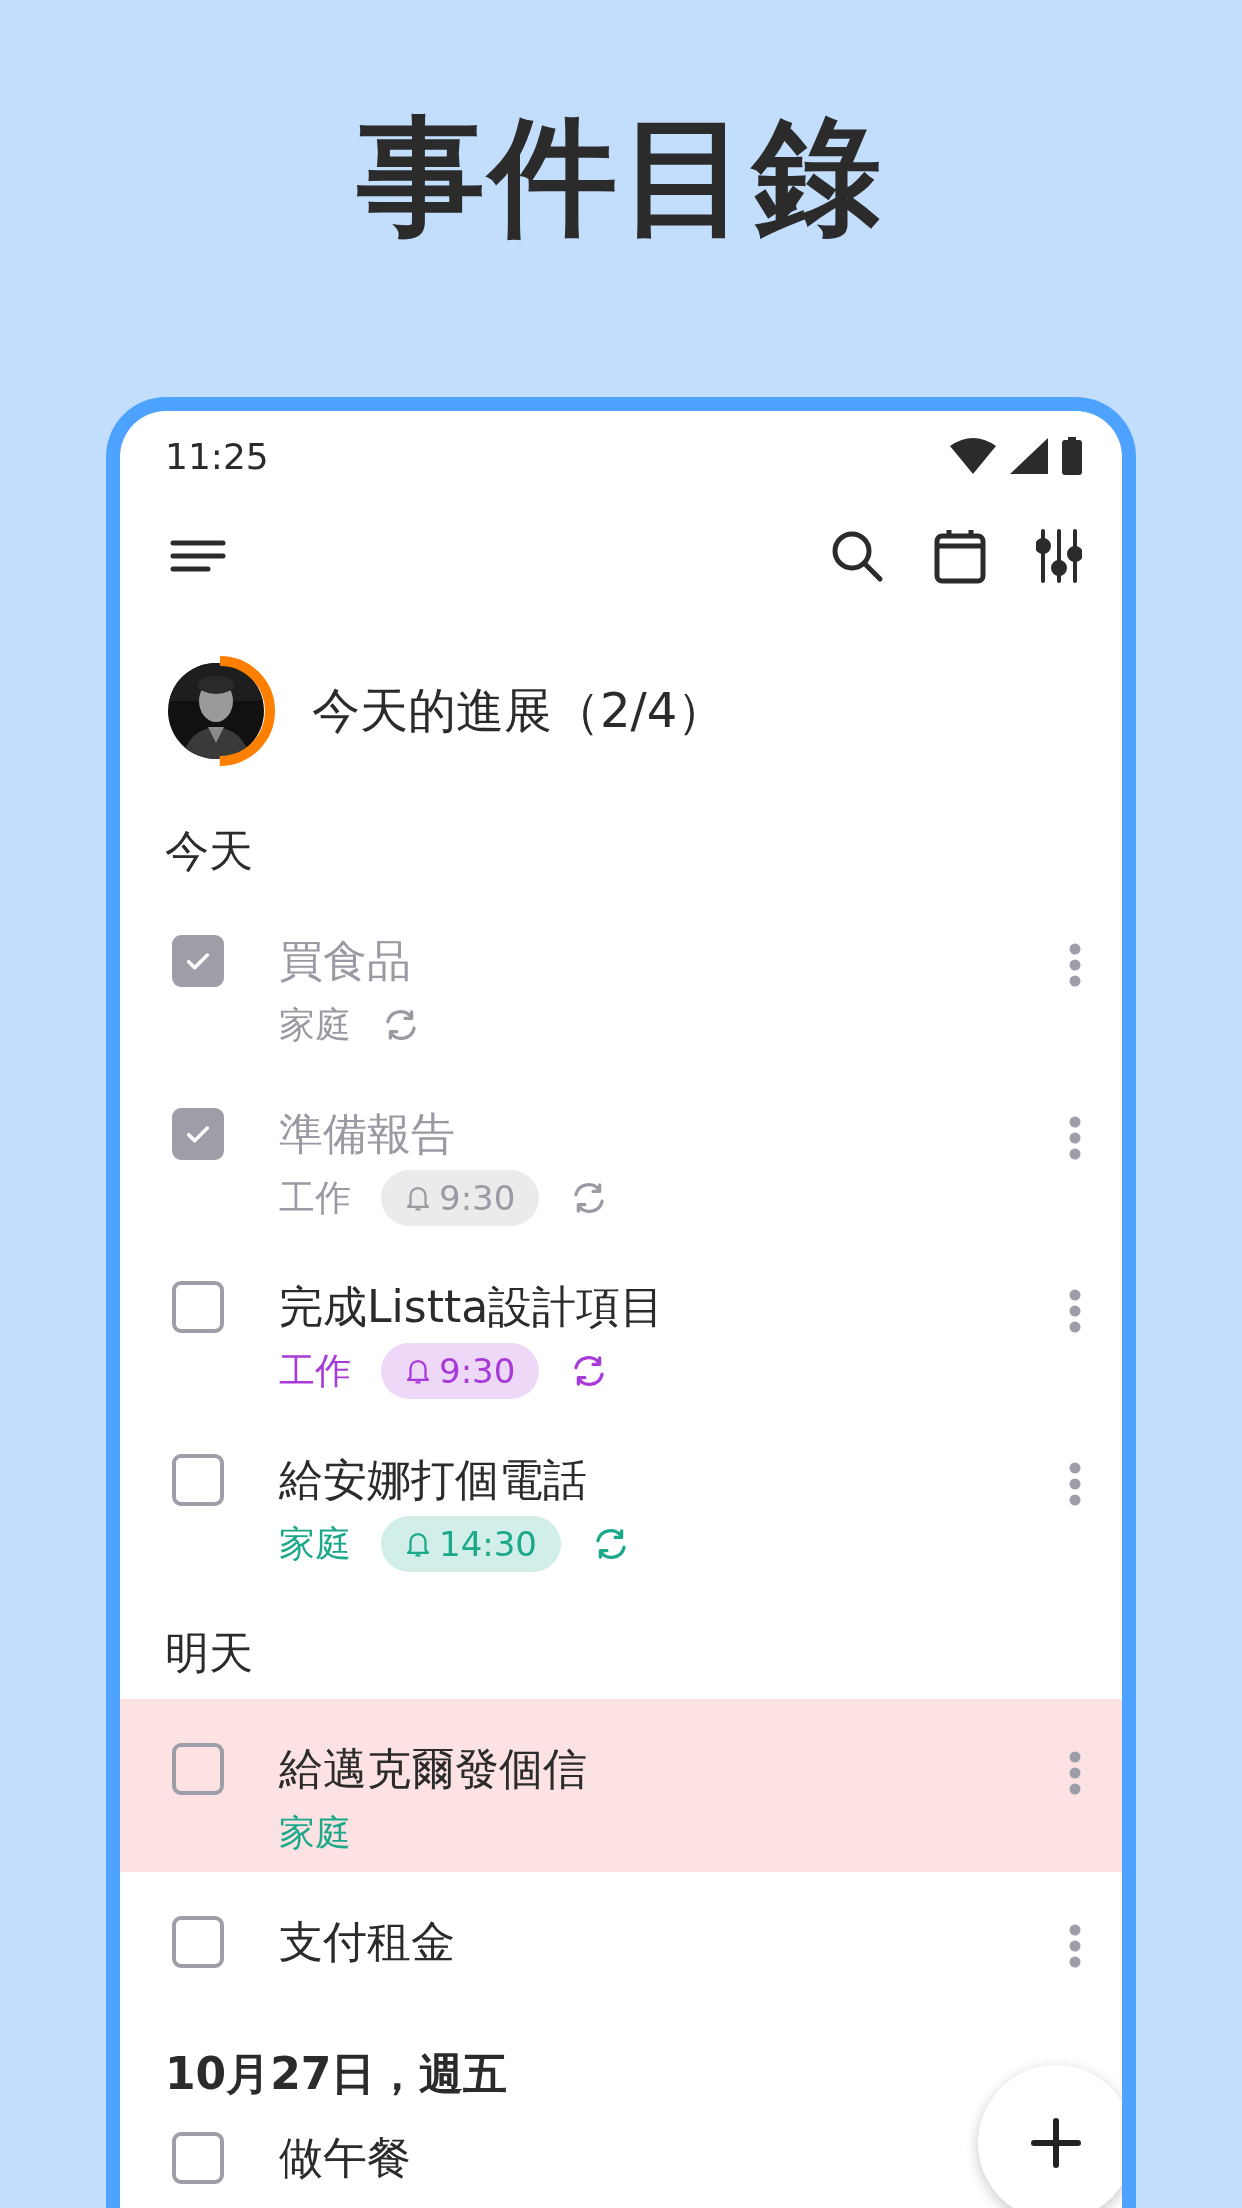  Describe the element at coordinates (621, 177) in the screenshot. I see `page-headline: 事件目錄` at that location.